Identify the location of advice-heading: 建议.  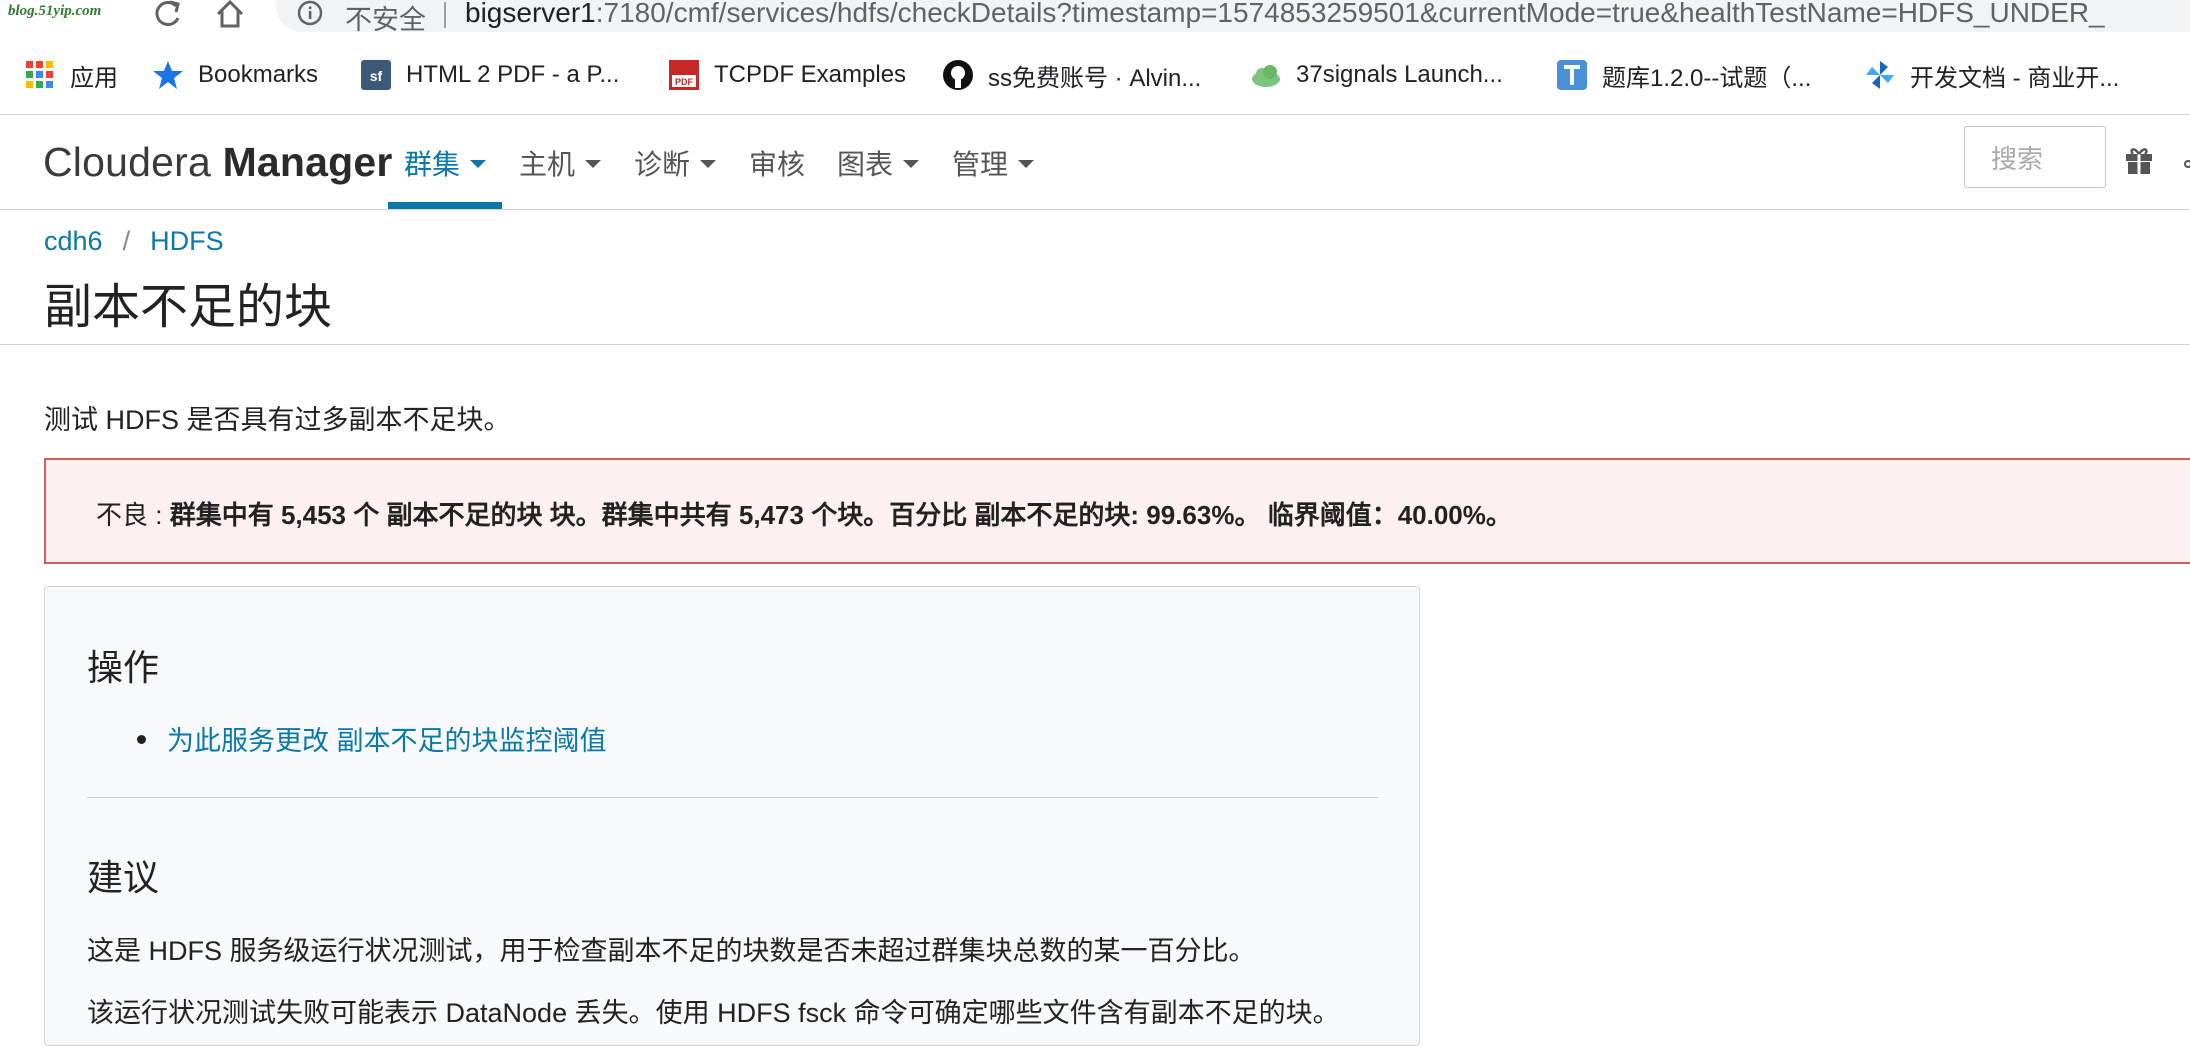
(123, 877).